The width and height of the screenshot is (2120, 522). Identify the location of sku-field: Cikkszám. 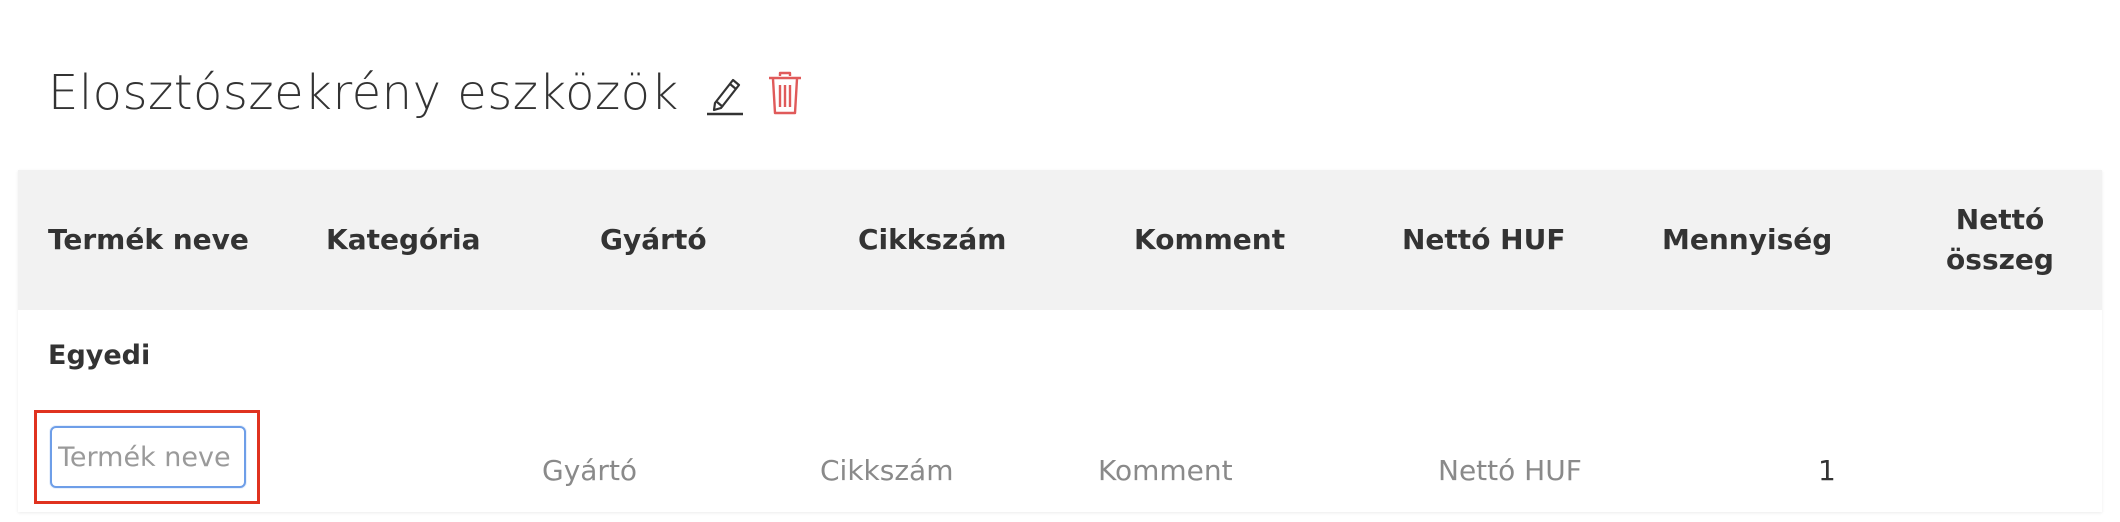
(886, 470).